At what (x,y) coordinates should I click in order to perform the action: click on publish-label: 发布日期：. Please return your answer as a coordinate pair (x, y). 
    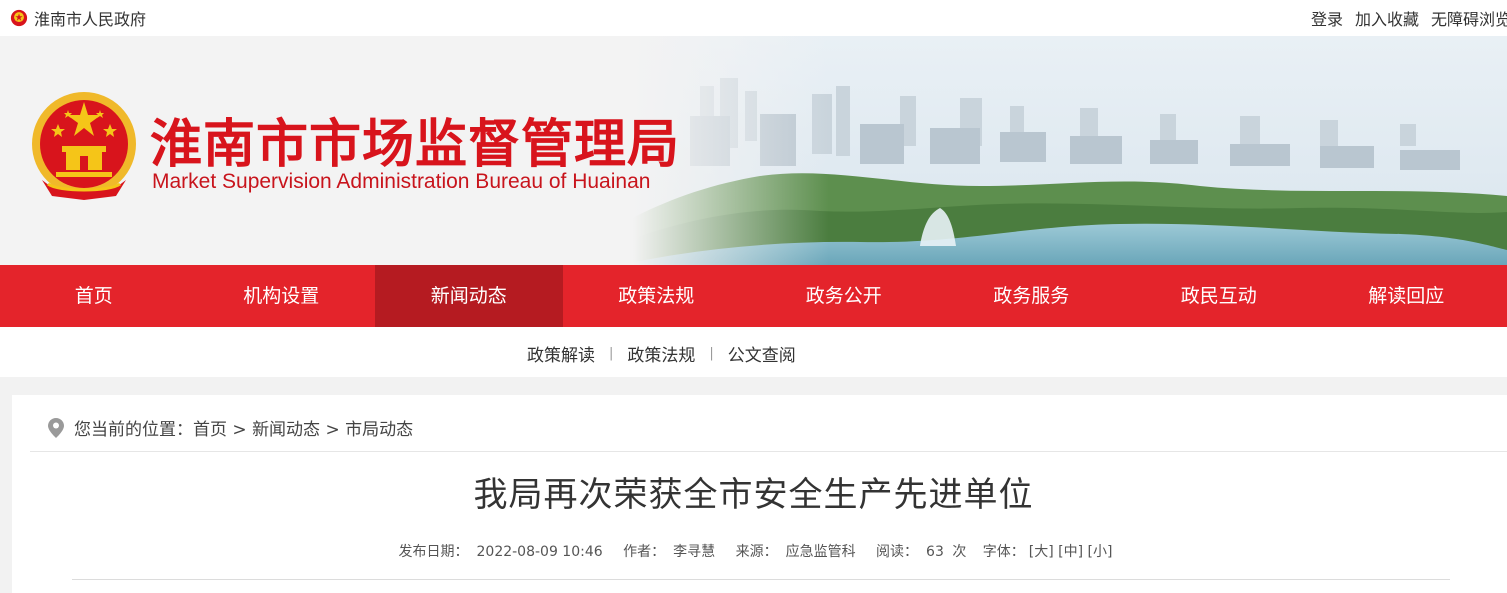
    Looking at the image, I should click on (433, 552).